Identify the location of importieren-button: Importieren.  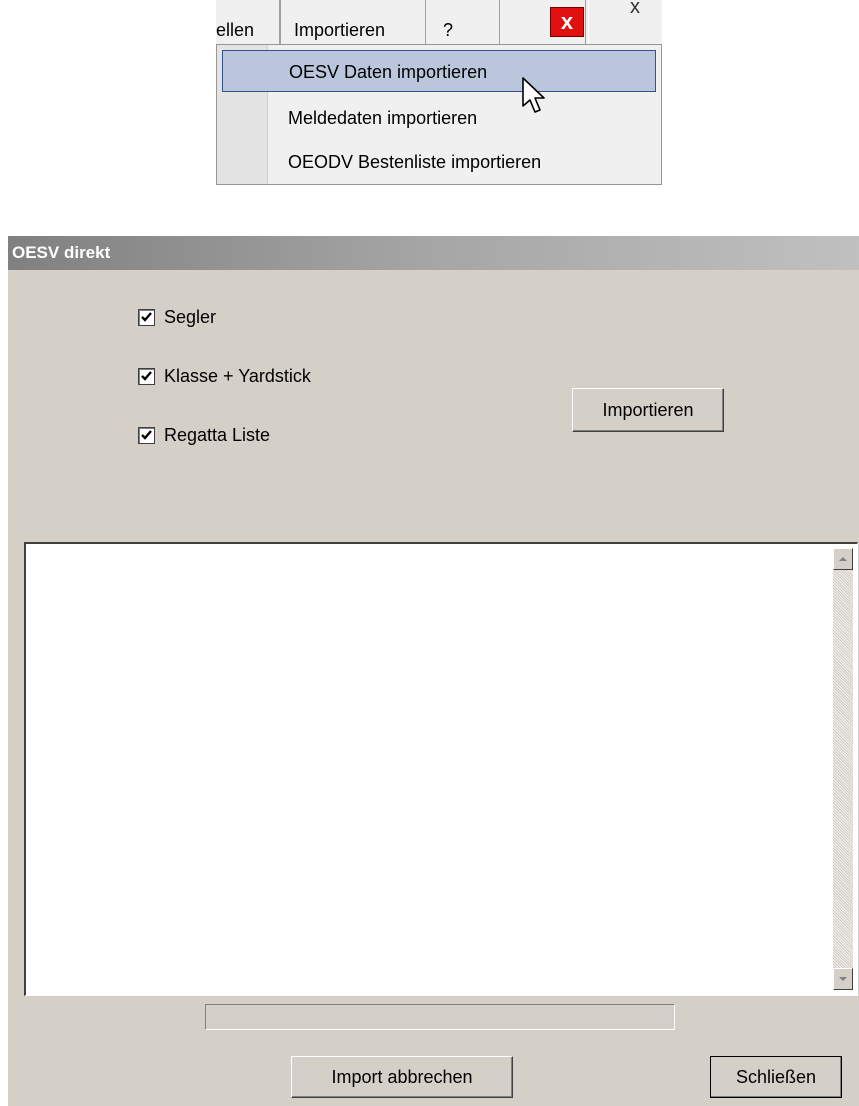
(648, 410).